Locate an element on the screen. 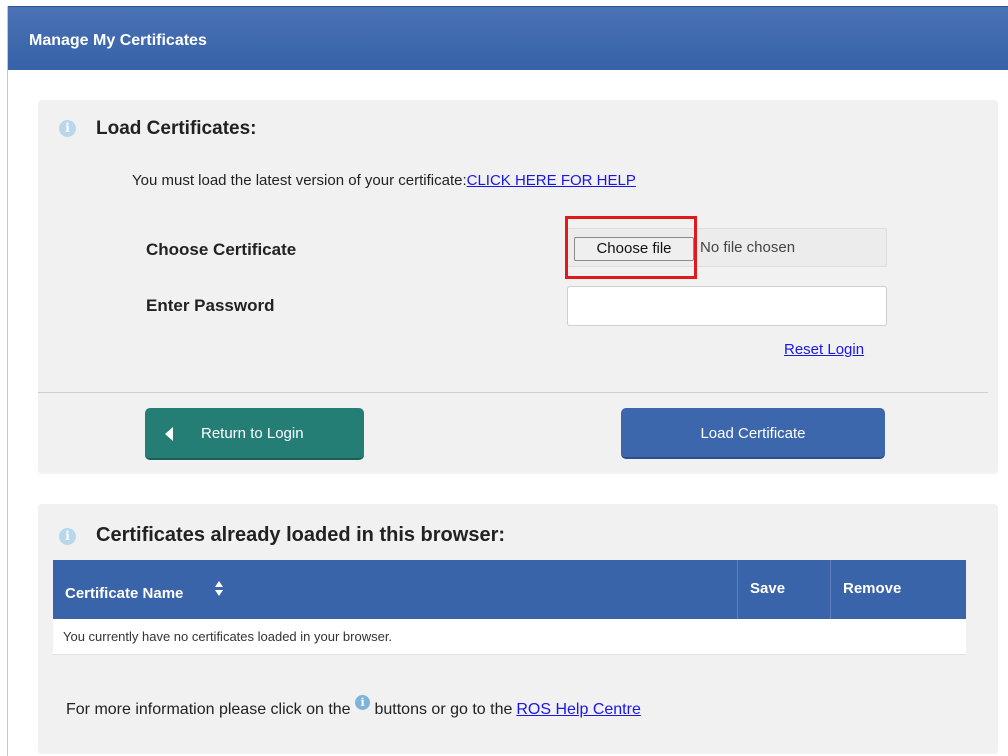 This screenshot has width=1008, height=756. certificates-table-header: Certificate Name Save Remove is located at coordinates (509, 589).